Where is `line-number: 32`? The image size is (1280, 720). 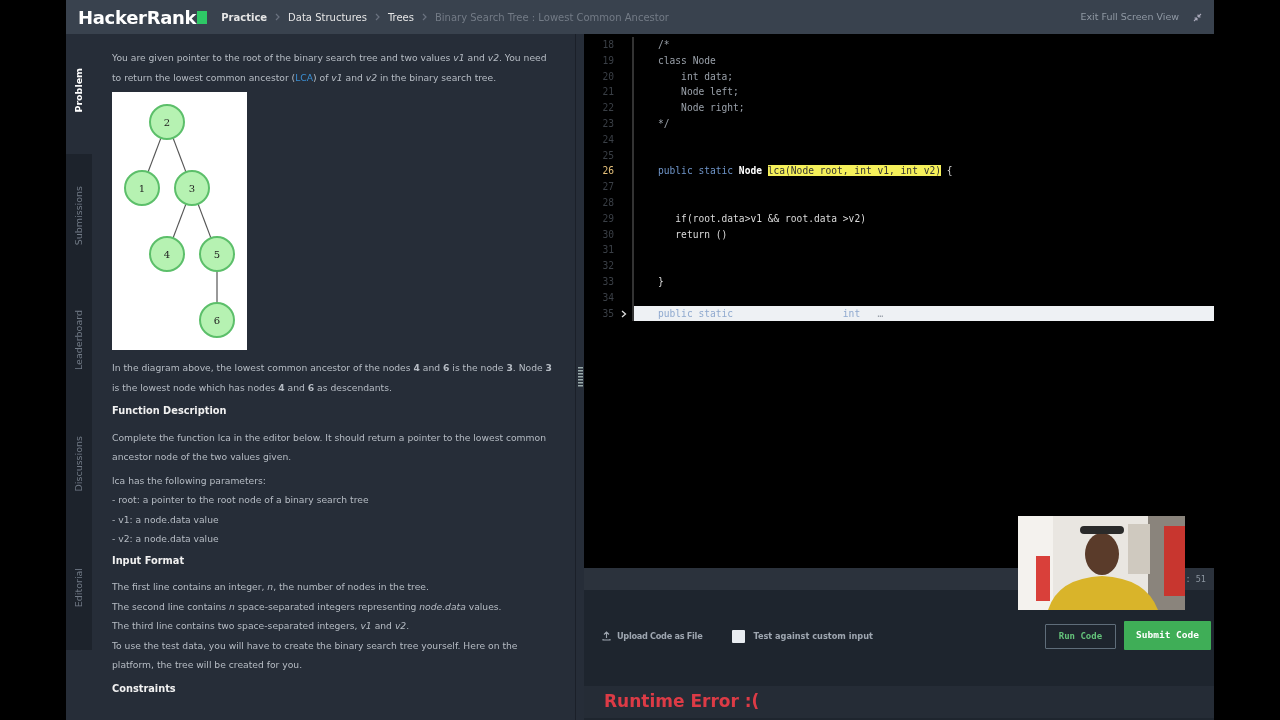
line-number: 32 is located at coordinates (608, 266).